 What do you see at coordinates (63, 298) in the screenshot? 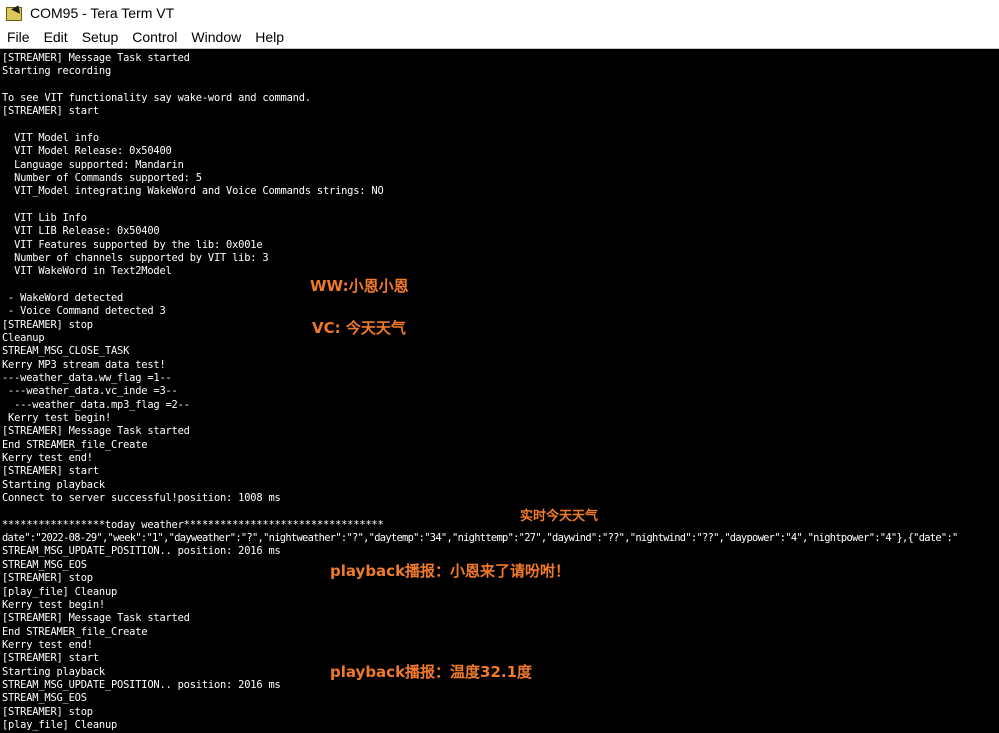
I see `terminal-line: - WakeWord detected` at bounding box center [63, 298].